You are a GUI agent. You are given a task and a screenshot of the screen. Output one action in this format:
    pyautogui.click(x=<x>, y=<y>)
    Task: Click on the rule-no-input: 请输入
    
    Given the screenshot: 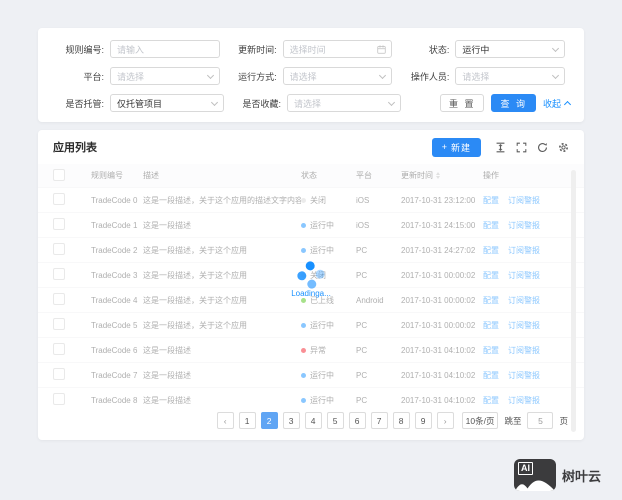 What is the action you would take?
    pyautogui.click(x=165, y=49)
    